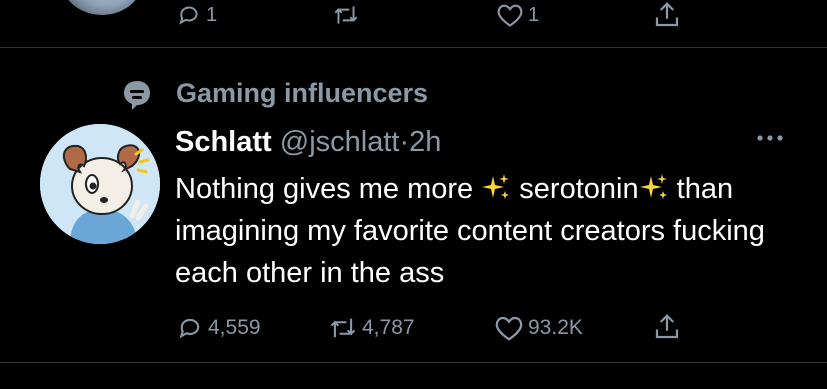 The image size is (827, 389). What do you see at coordinates (340, 142) in the screenshot?
I see `author-handle: @jschlatt` at bounding box center [340, 142].